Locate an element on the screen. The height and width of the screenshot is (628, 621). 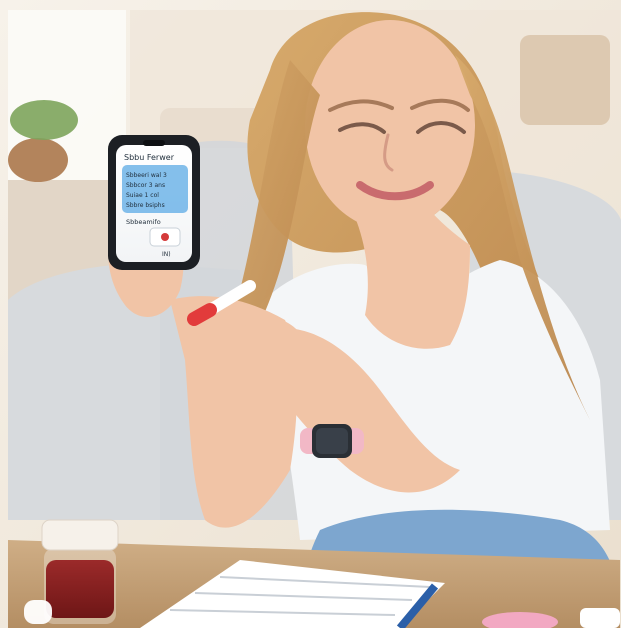
record-dot-icon is located at coordinates (165, 237).